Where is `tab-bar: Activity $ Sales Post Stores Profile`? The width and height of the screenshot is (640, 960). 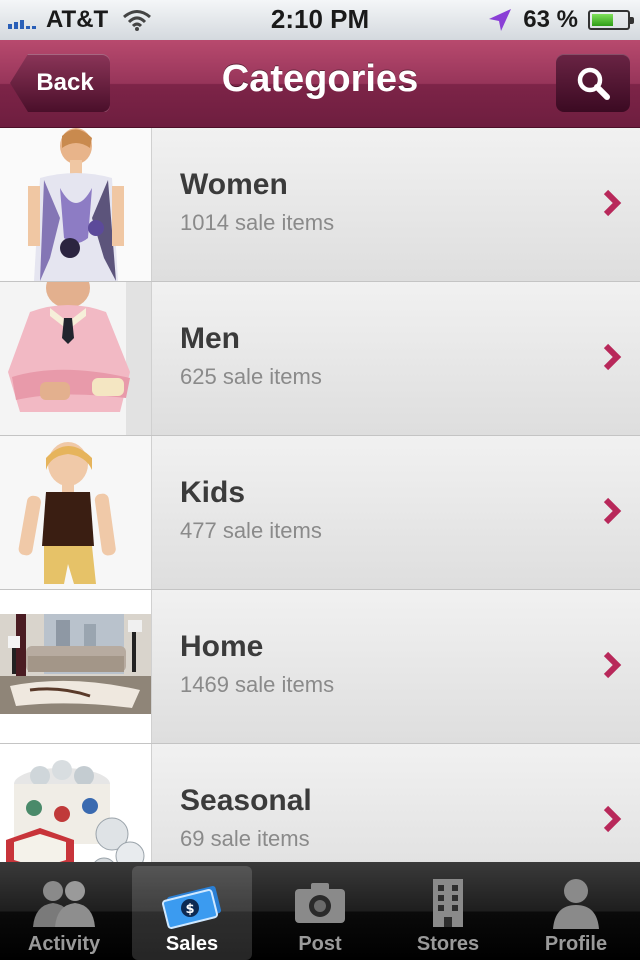 tab-bar: Activity $ Sales Post Stores Profile is located at coordinates (320, 911).